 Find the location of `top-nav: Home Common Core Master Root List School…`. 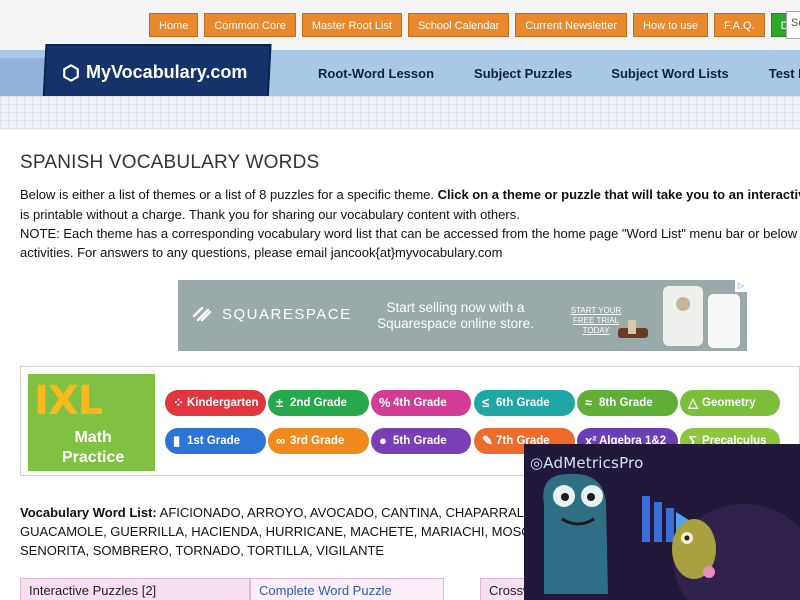

top-nav: Home Common Core Master Root List School… is located at coordinates (474, 25).